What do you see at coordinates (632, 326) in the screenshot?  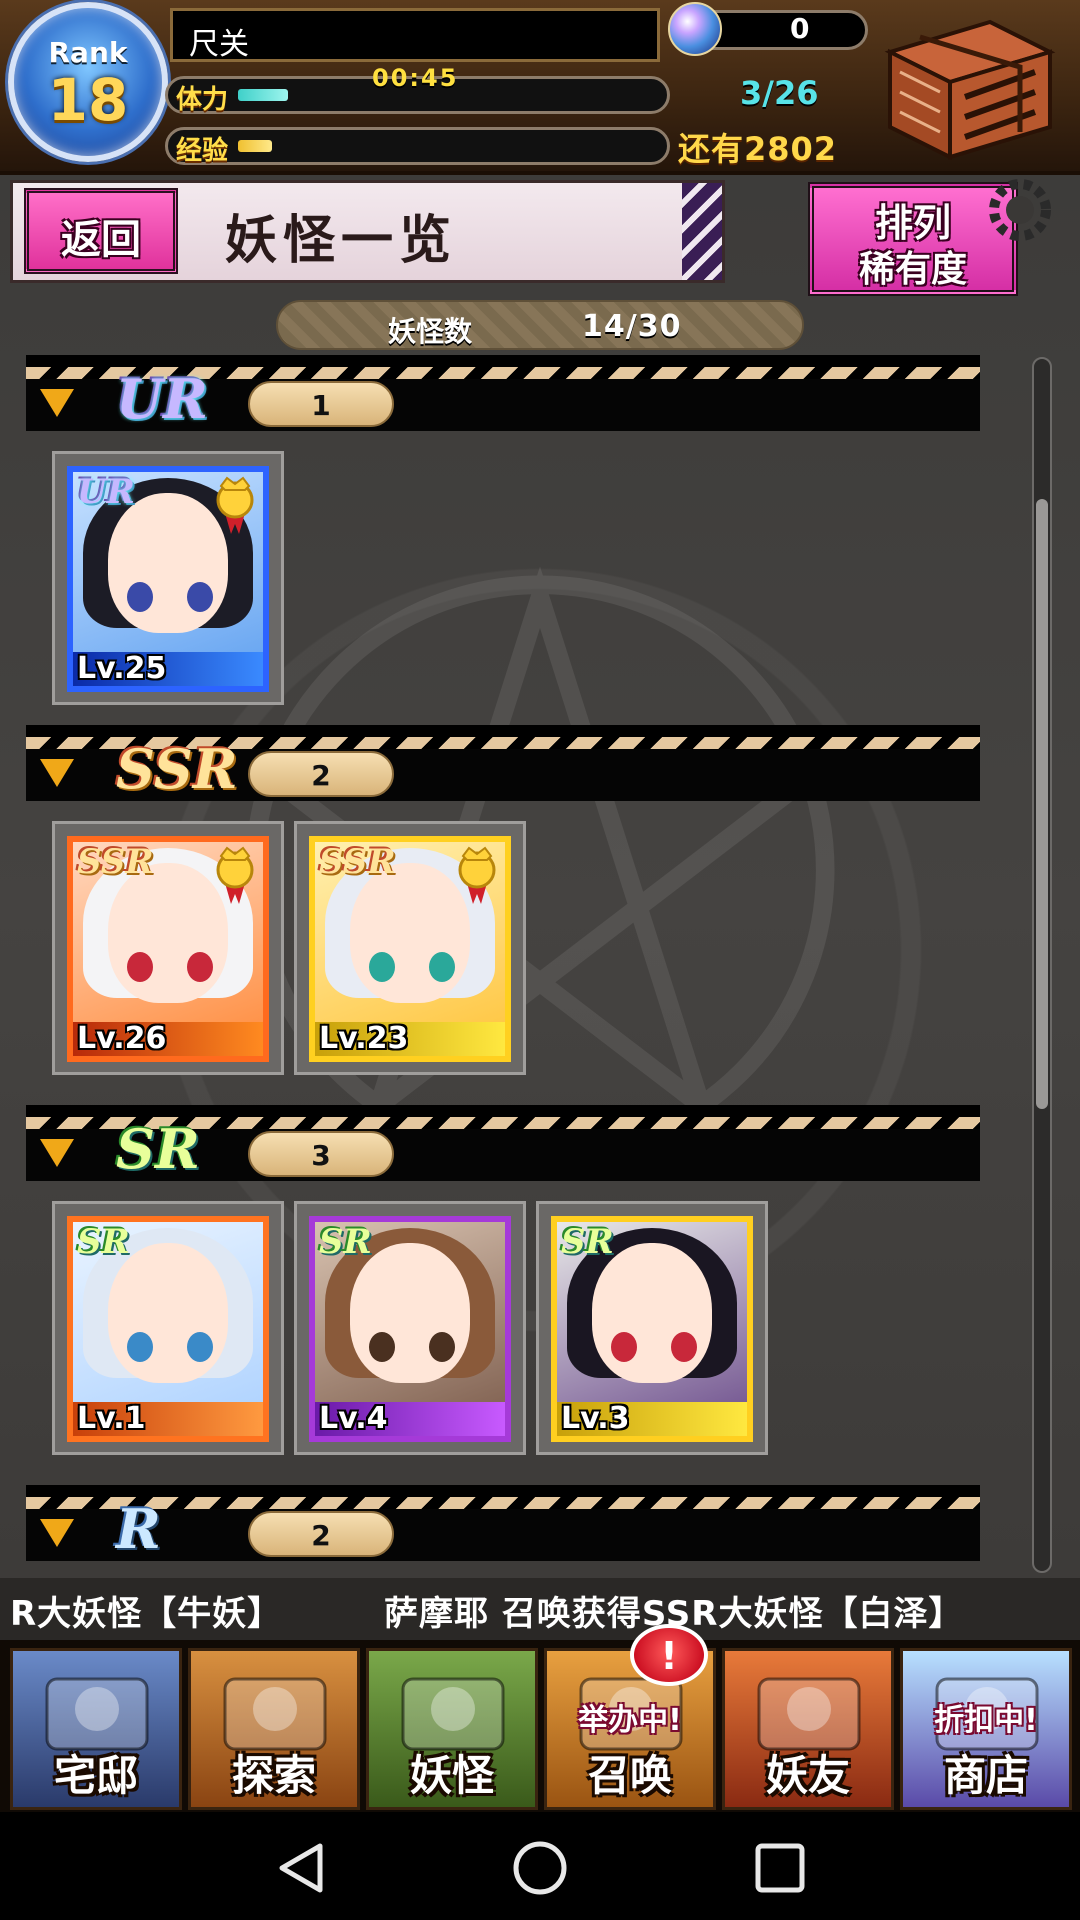 I see `yokai-count-value: 14/30` at bounding box center [632, 326].